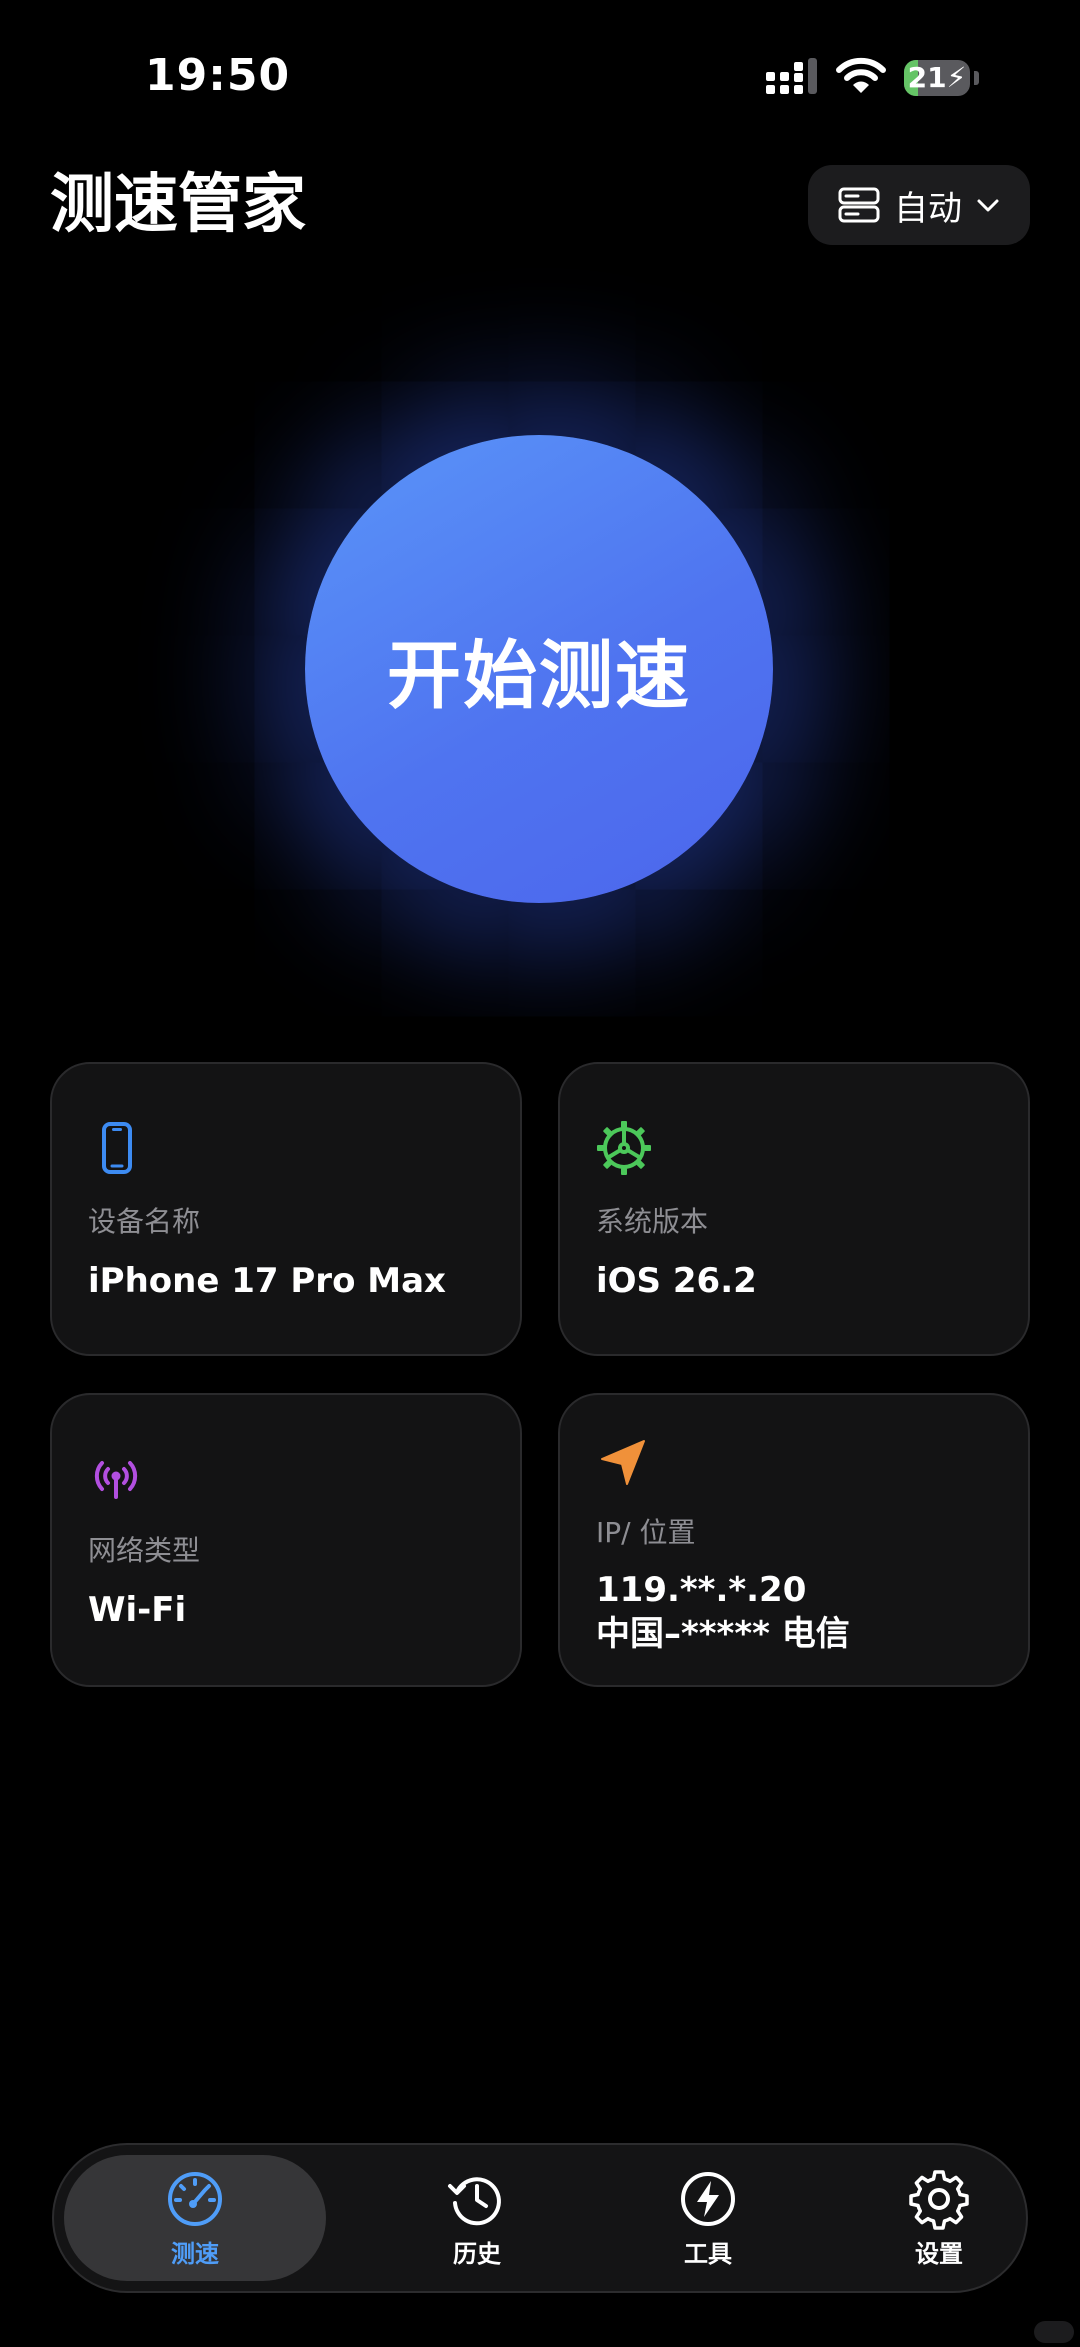 The height and width of the screenshot is (2347, 1080). What do you see at coordinates (791, 76) in the screenshot?
I see `cellular-signal-icon` at bounding box center [791, 76].